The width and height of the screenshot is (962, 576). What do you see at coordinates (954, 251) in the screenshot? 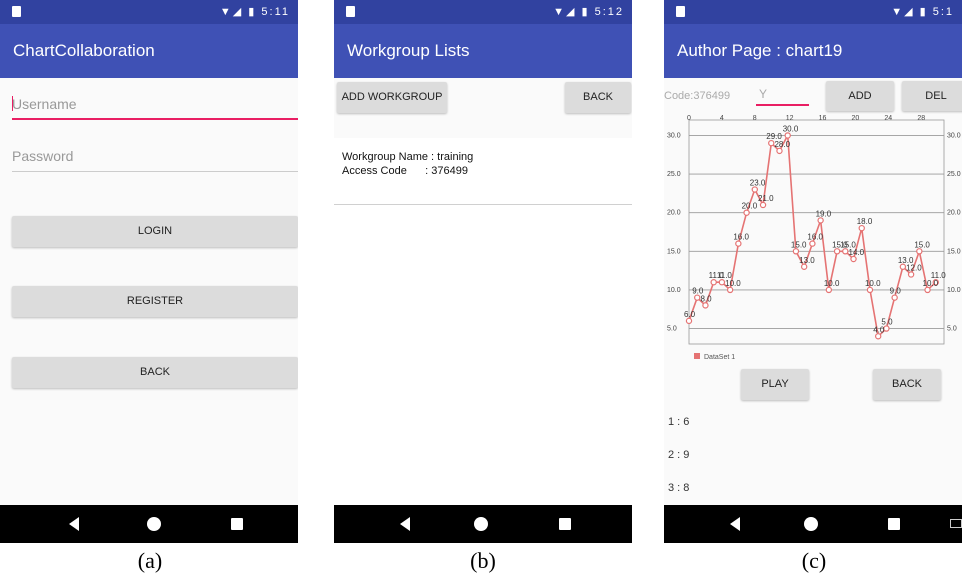
I see `y-tick-label-right: 15.0` at bounding box center [954, 251].